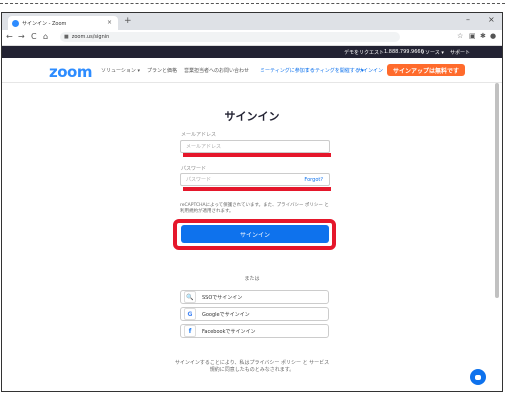 Image resolution: width=505 pixels, height=394 pixels. Describe the element at coordinates (70, 72) in the screenshot. I see `zoom-logo: zoom` at that location.